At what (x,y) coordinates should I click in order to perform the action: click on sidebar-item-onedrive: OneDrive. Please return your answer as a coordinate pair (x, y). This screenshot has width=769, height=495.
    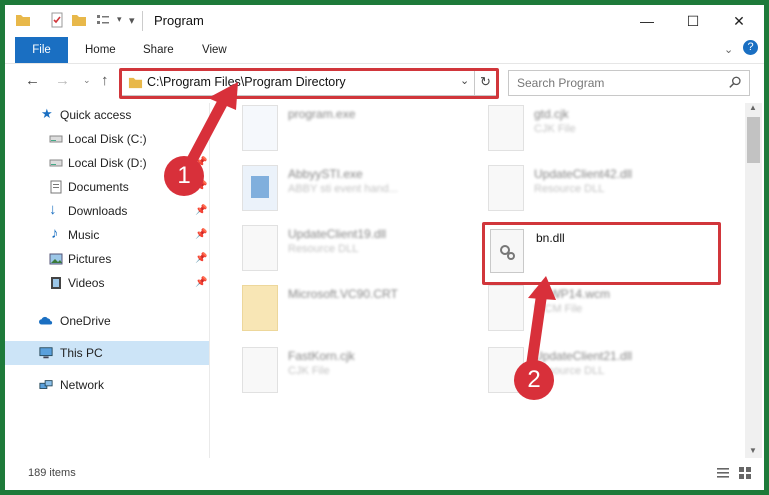
    Looking at the image, I should click on (107, 321).